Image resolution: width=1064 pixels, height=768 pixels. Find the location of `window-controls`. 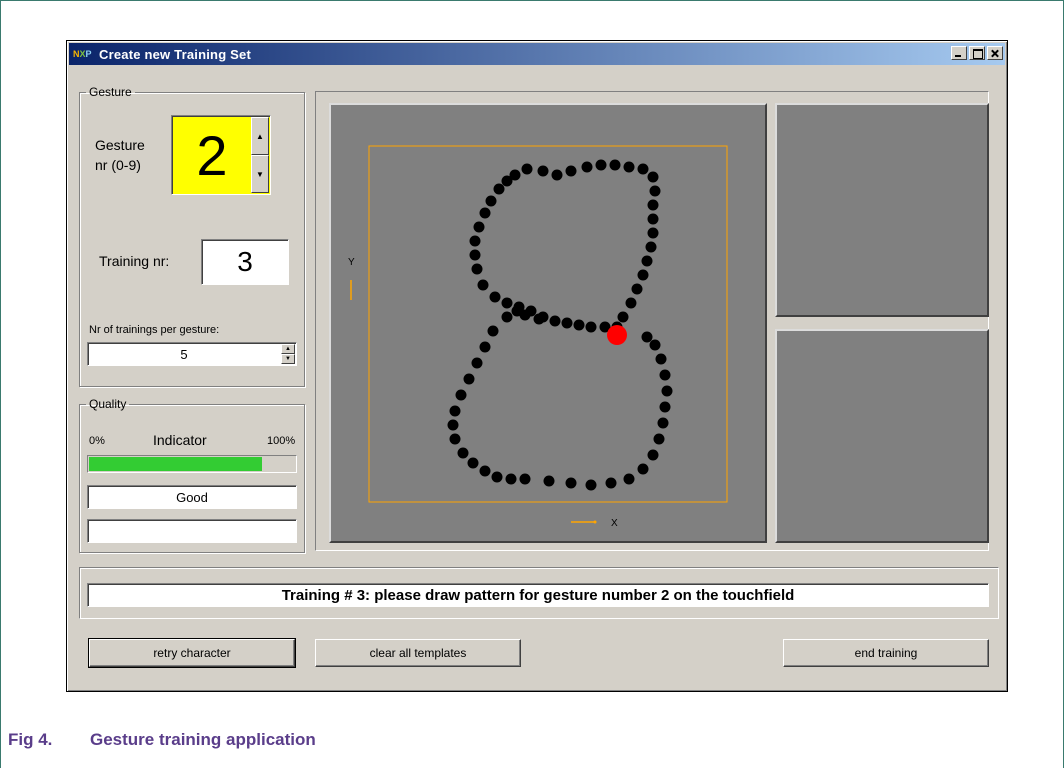

window-controls is located at coordinates (976, 53).